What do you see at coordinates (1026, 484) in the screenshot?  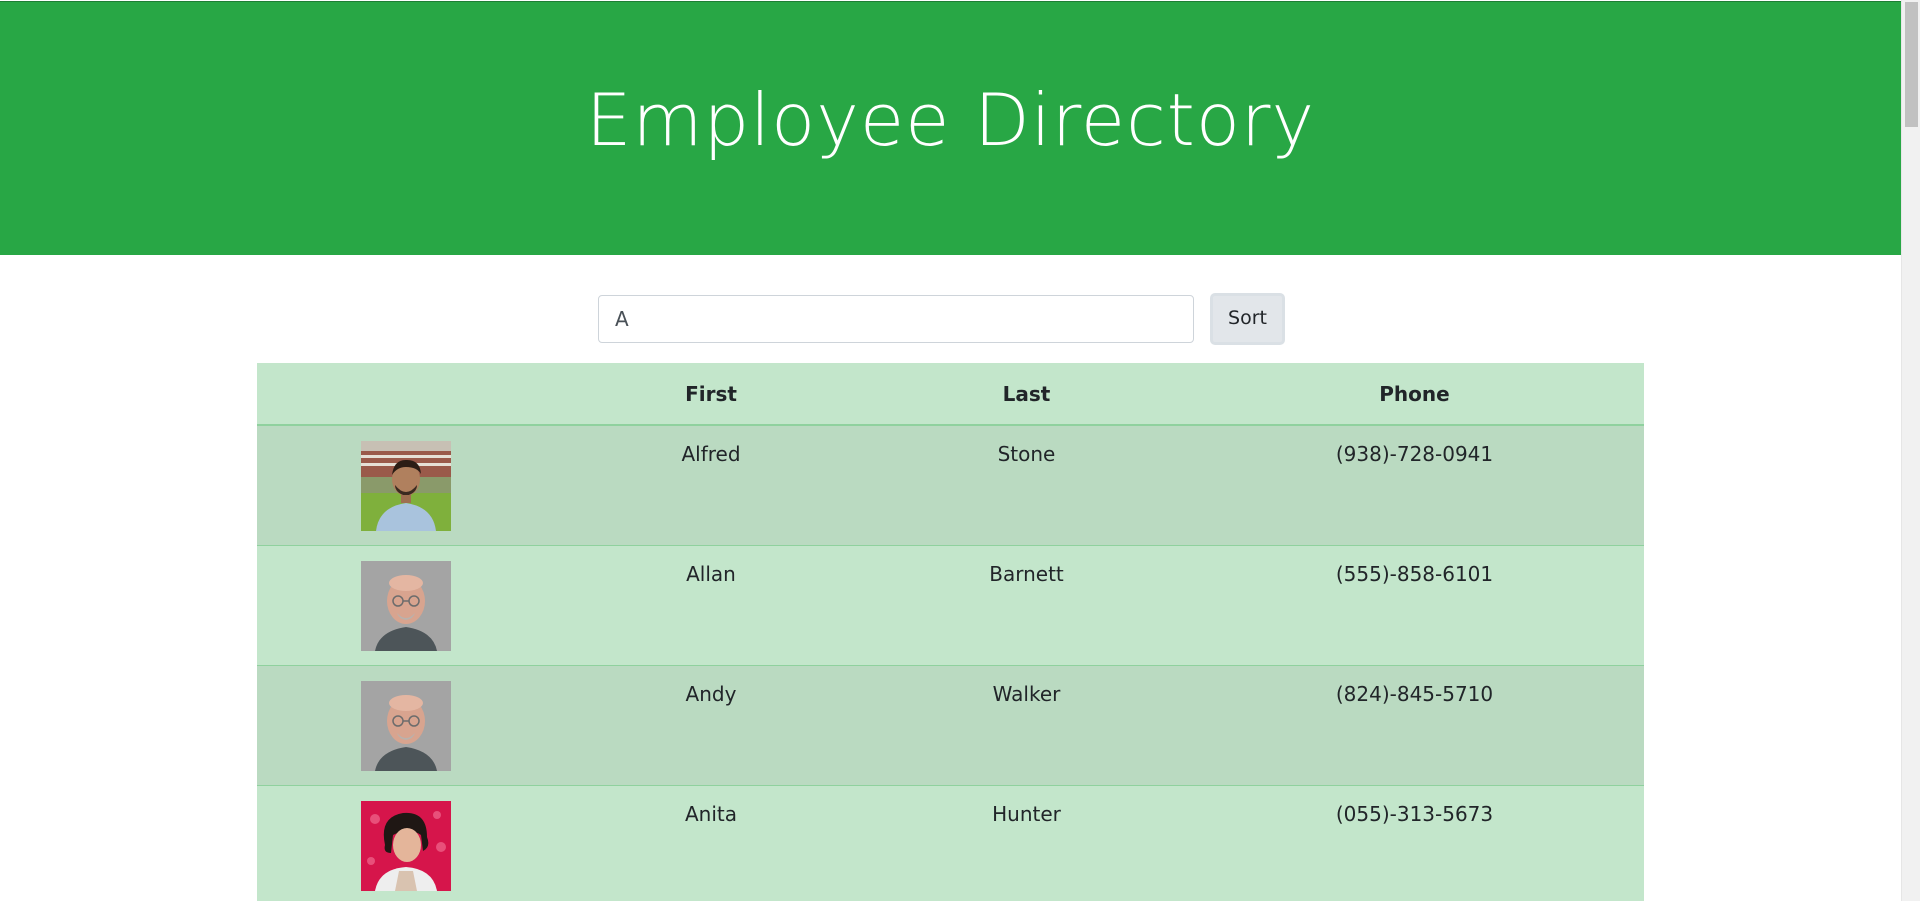 I see `last-name-cell: Stone` at bounding box center [1026, 484].